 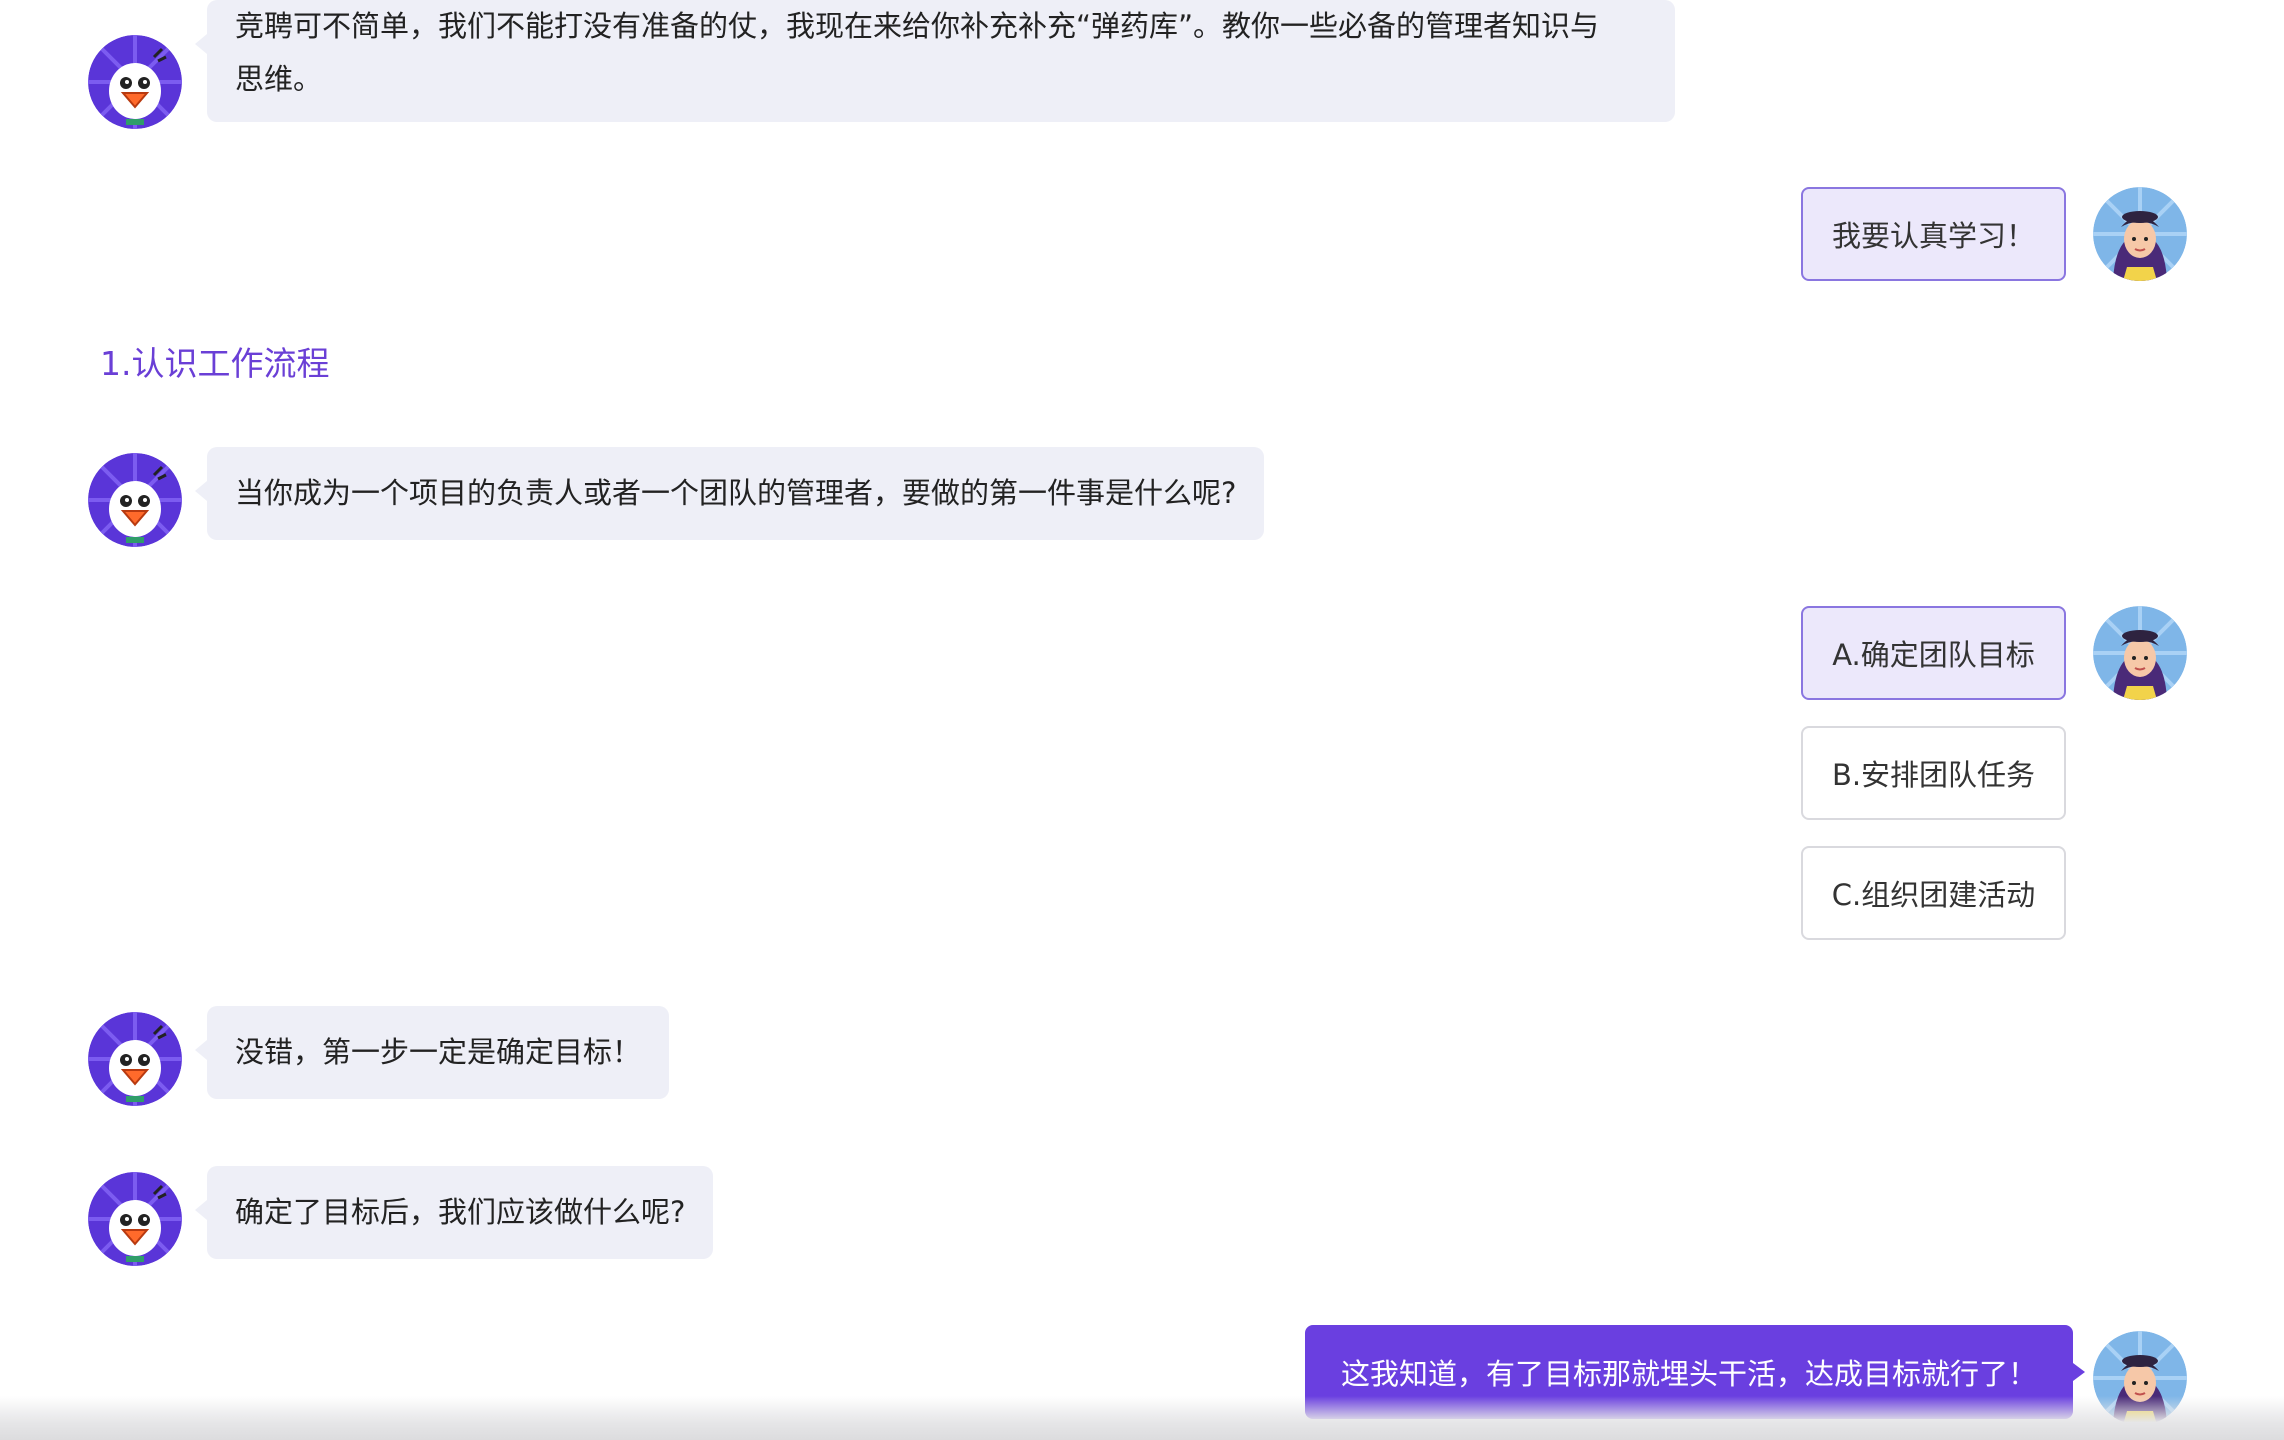 I want to click on intro-text-line2: 思维。, so click(x=279, y=79).